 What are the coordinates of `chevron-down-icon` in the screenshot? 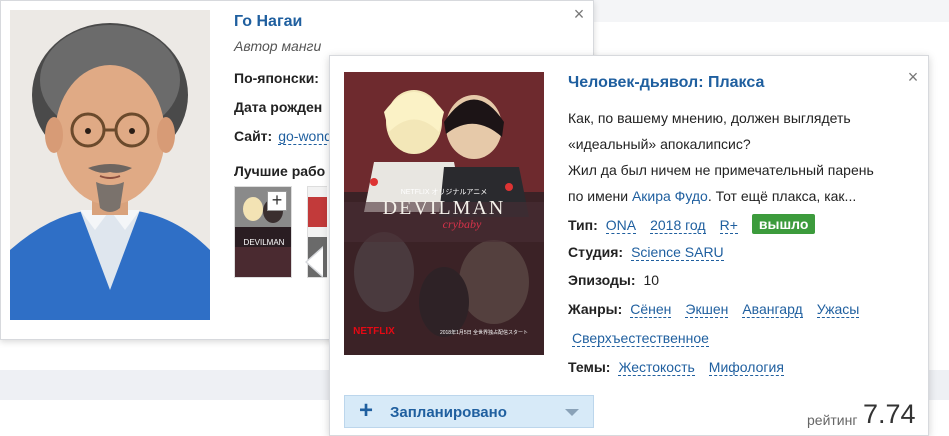 It's located at (572, 412).